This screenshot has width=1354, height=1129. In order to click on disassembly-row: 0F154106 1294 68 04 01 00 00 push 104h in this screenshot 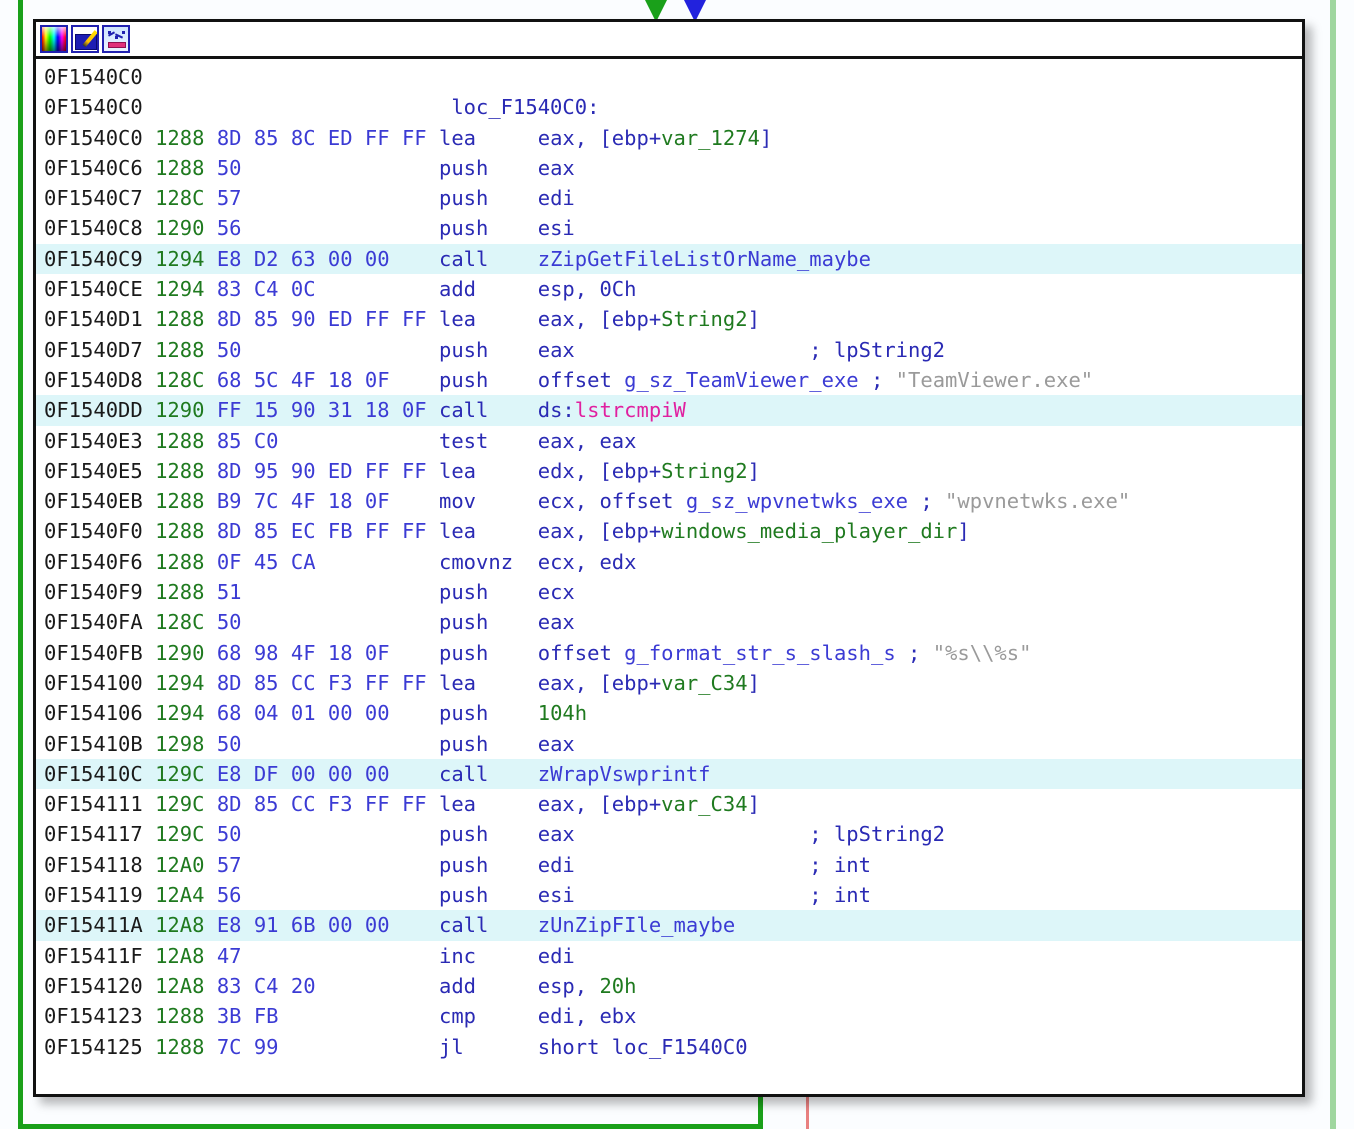, I will do `click(669, 713)`.